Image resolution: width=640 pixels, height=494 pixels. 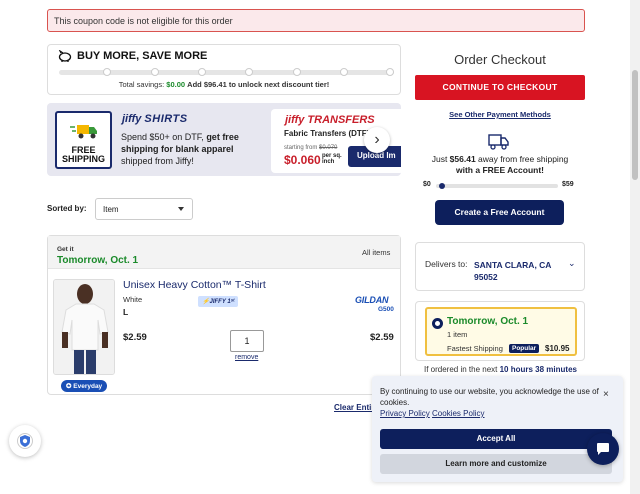 I want to click on accessibility-widget, so click(x=25, y=441).